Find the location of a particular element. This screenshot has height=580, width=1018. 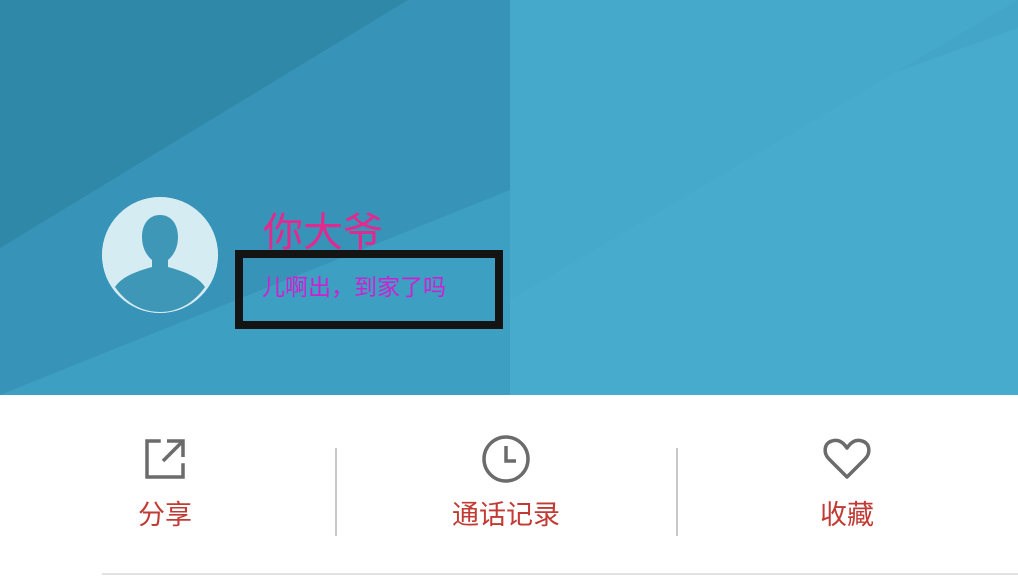

avatar is located at coordinates (160, 255).